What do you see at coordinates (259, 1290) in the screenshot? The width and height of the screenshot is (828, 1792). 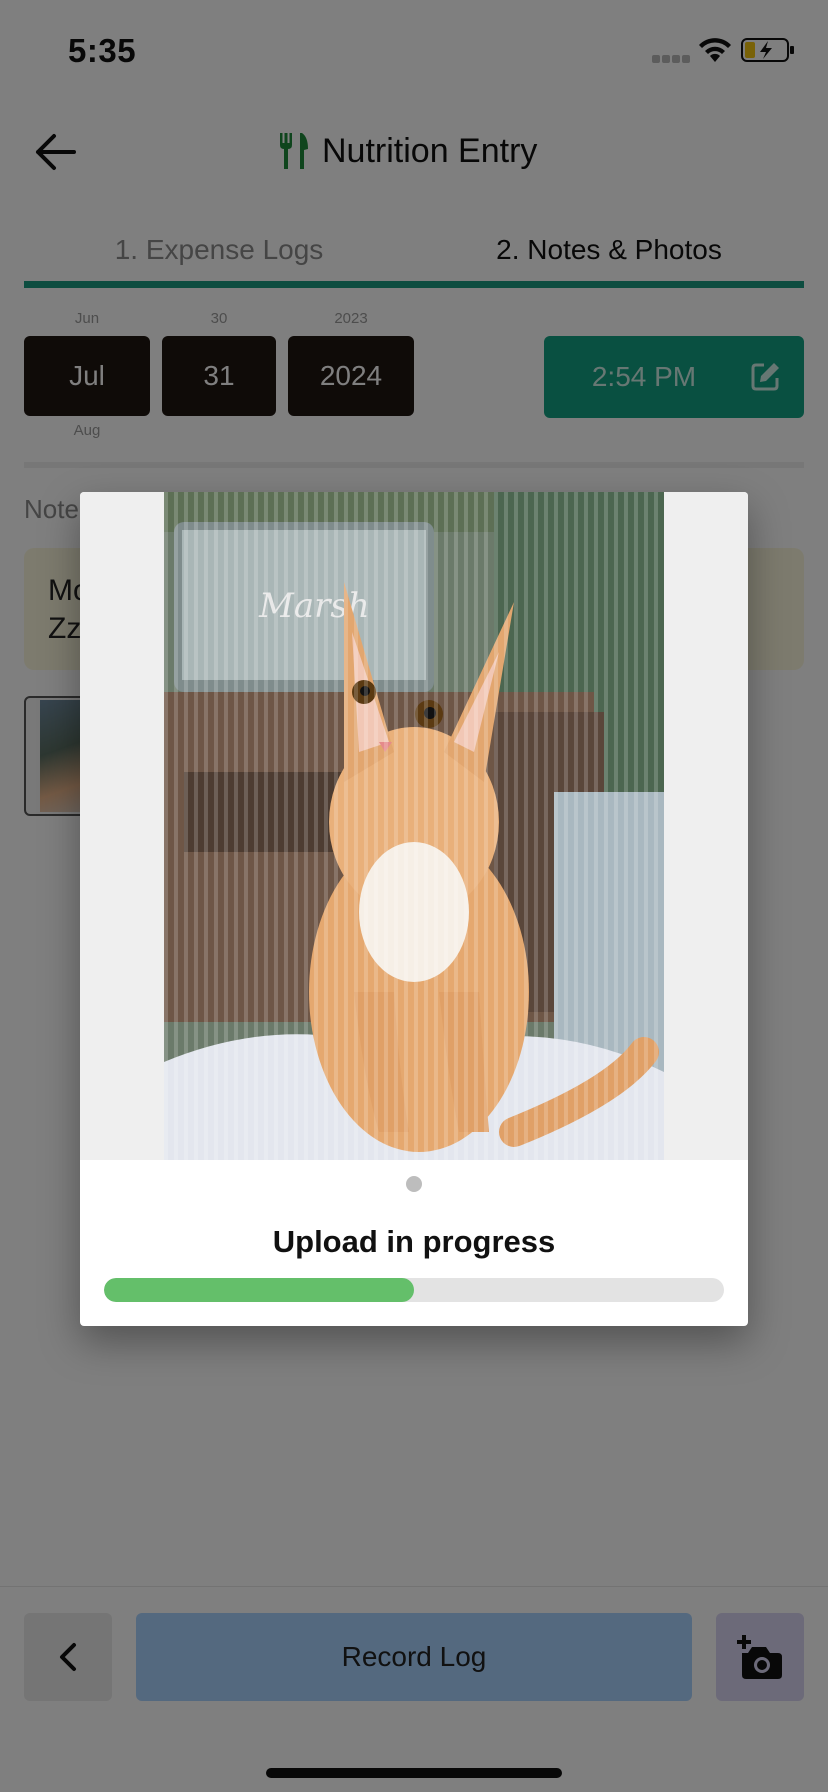 I see `upload-progress-fill` at bounding box center [259, 1290].